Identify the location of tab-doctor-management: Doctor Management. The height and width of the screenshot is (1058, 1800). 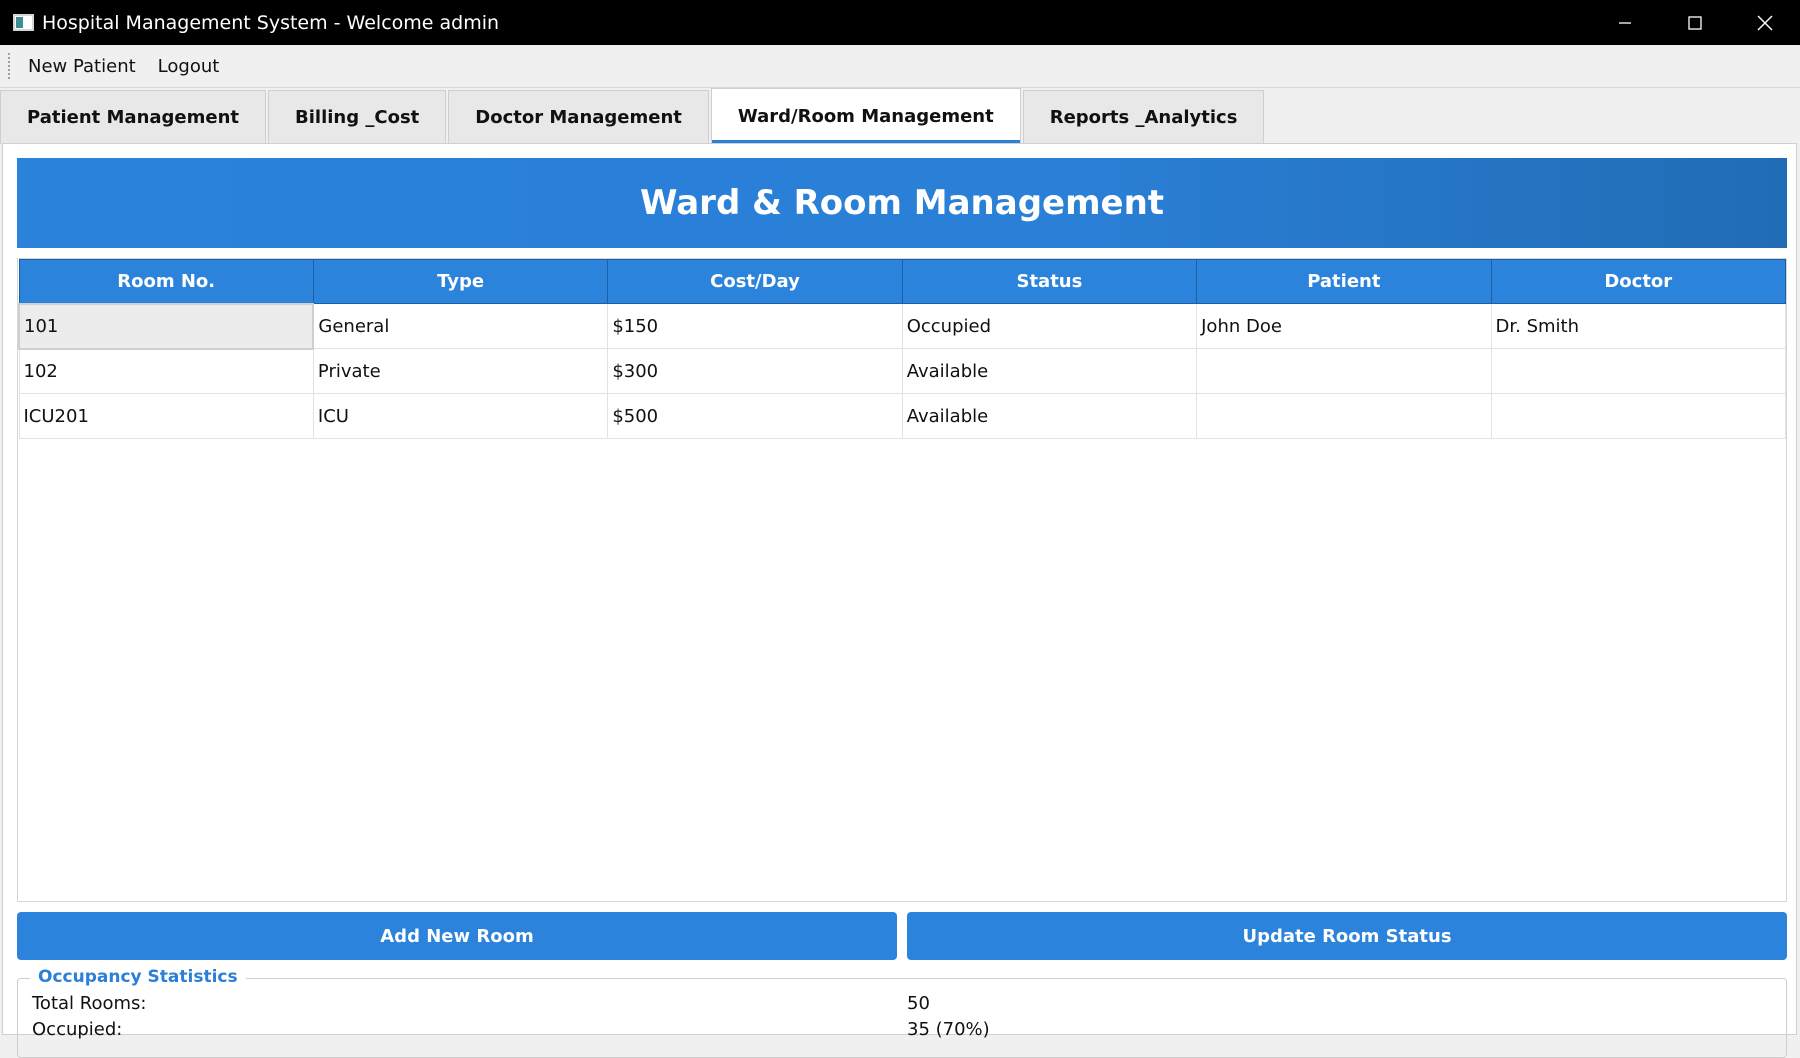
(578, 117).